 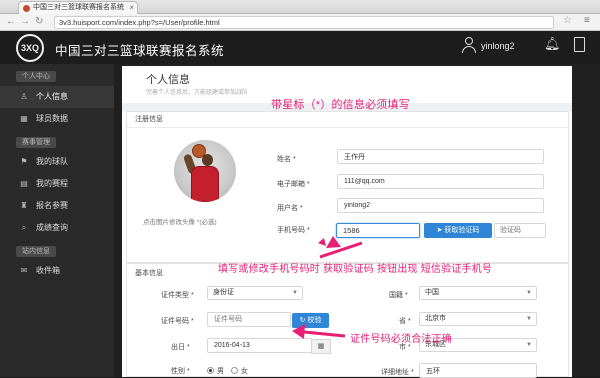 I want to click on email-field, so click(x=440, y=181).